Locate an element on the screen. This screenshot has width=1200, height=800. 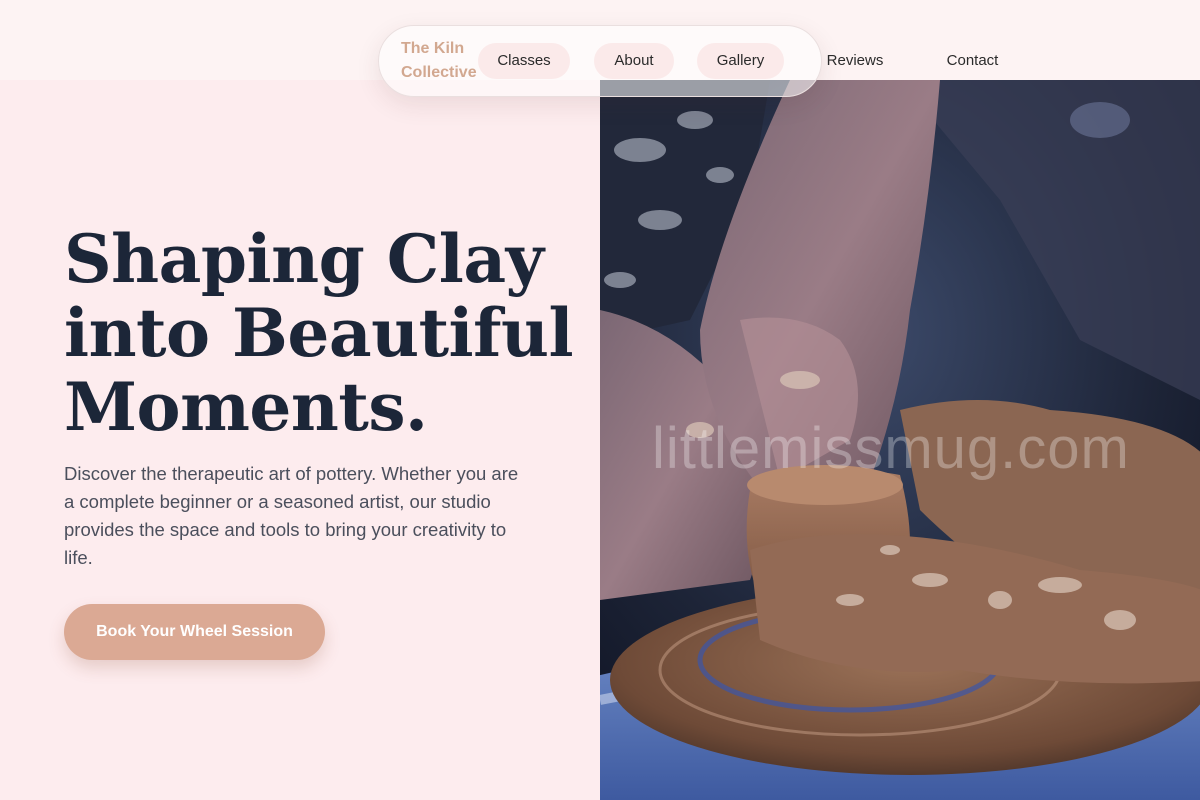
headline-line-3: Moments. is located at coordinates (246, 407).